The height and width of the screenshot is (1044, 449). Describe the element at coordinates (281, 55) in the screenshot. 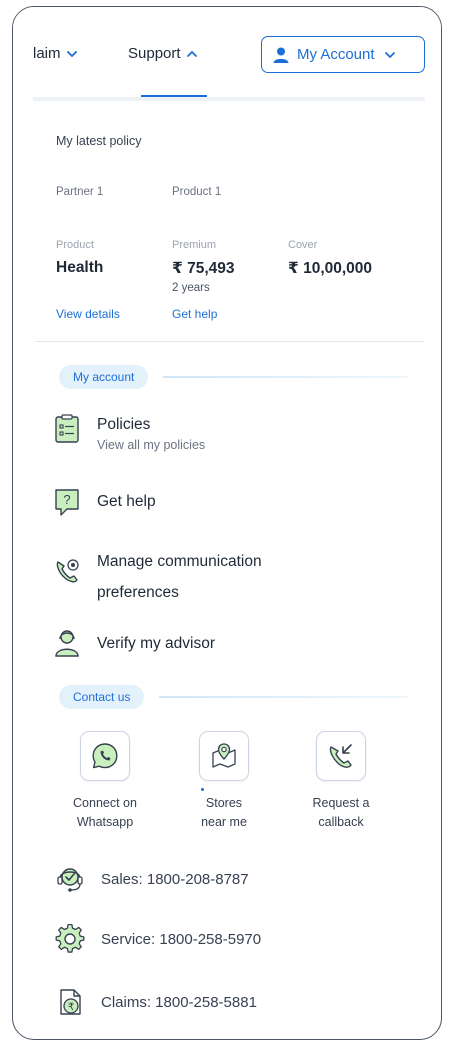

I see `user-icon` at that location.